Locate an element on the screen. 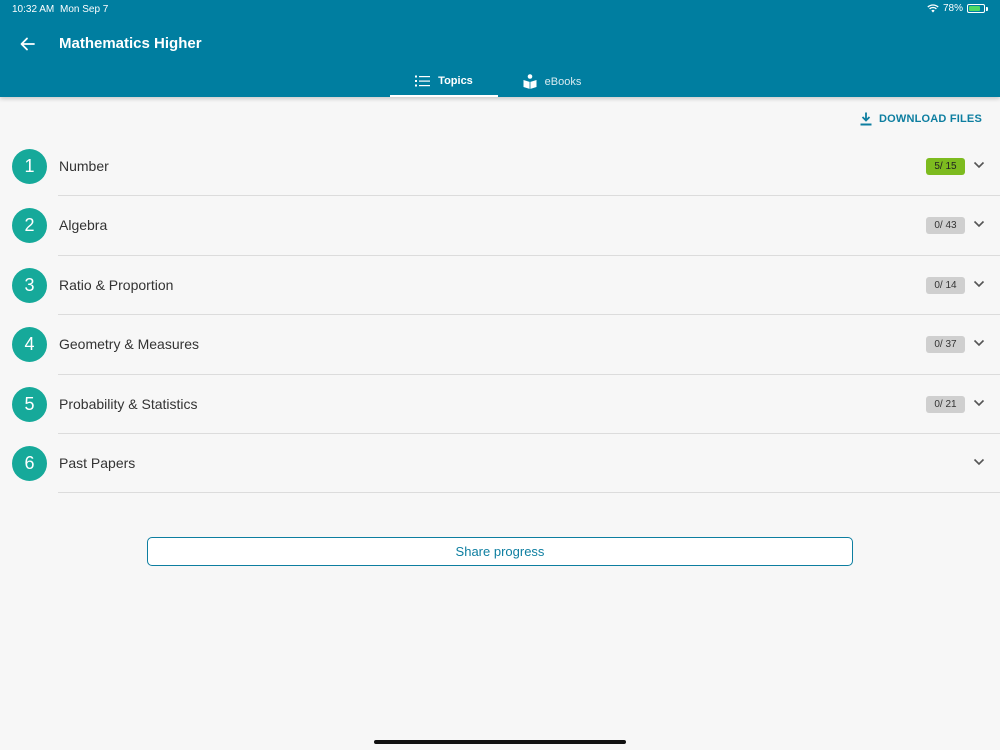  share-progress-button: Share progress is located at coordinates (500, 551).